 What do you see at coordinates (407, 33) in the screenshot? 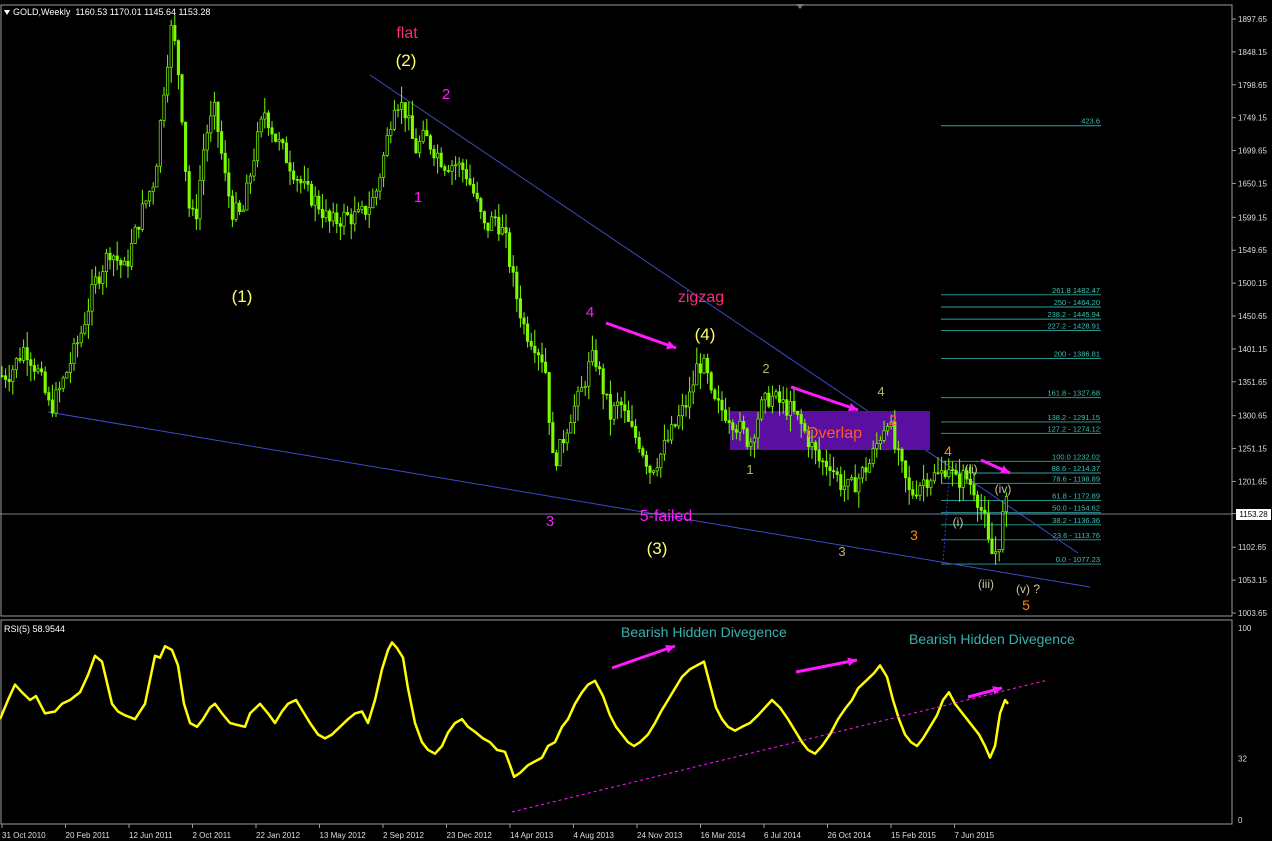
I see `label-flat: flat` at bounding box center [407, 33].